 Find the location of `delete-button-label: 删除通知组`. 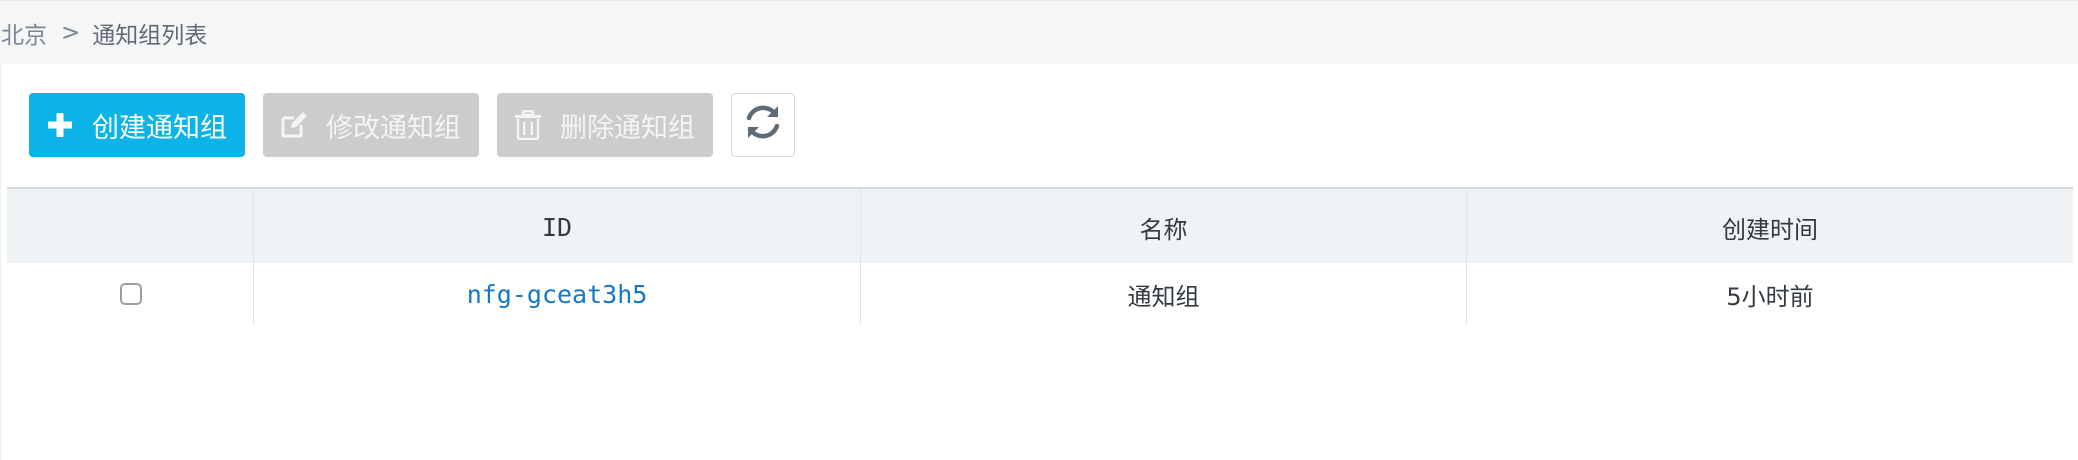

delete-button-label: 删除通知组 is located at coordinates (627, 128).